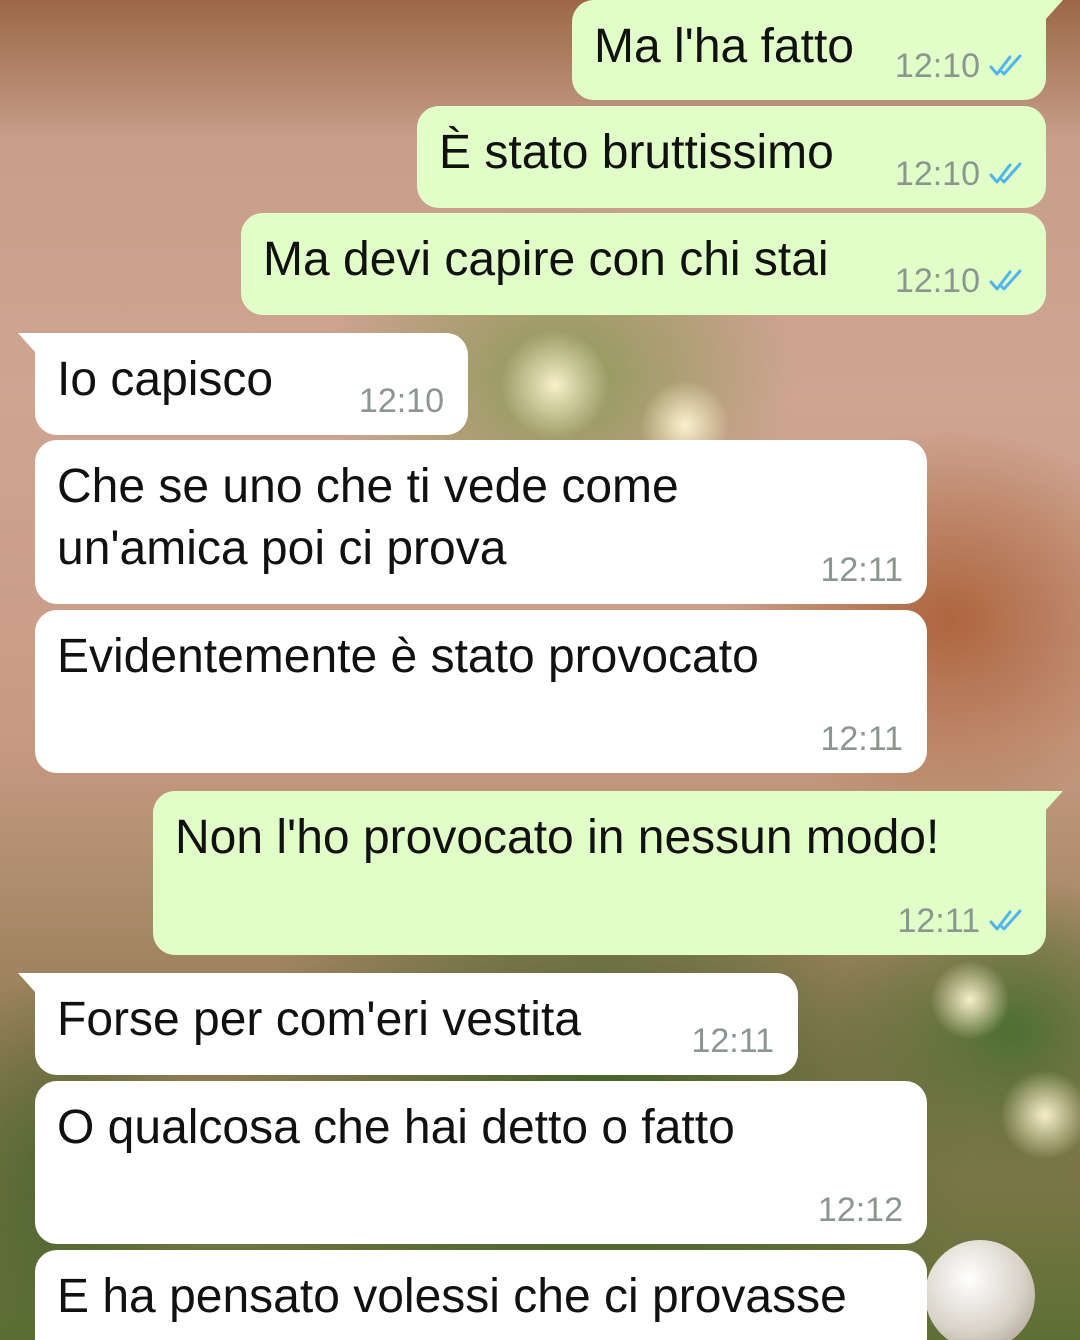 This screenshot has width=1080, height=1340. I want to click on message-bubble-incoming: Io capisco 12:10, so click(243, 384).